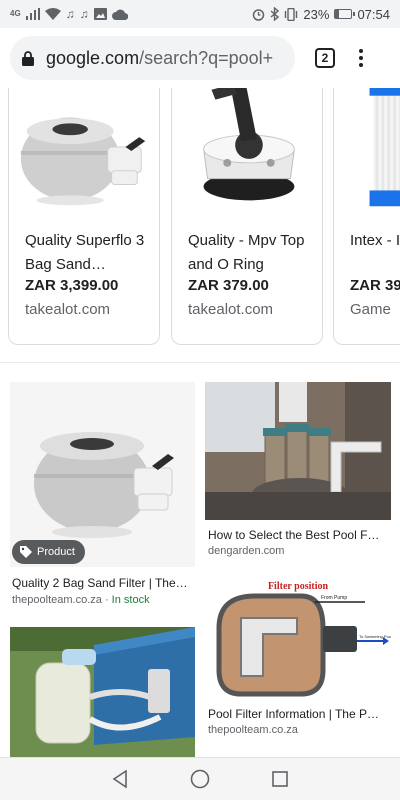  I want to click on source-domain: thepoolteam.co.za, so click(57, 600).